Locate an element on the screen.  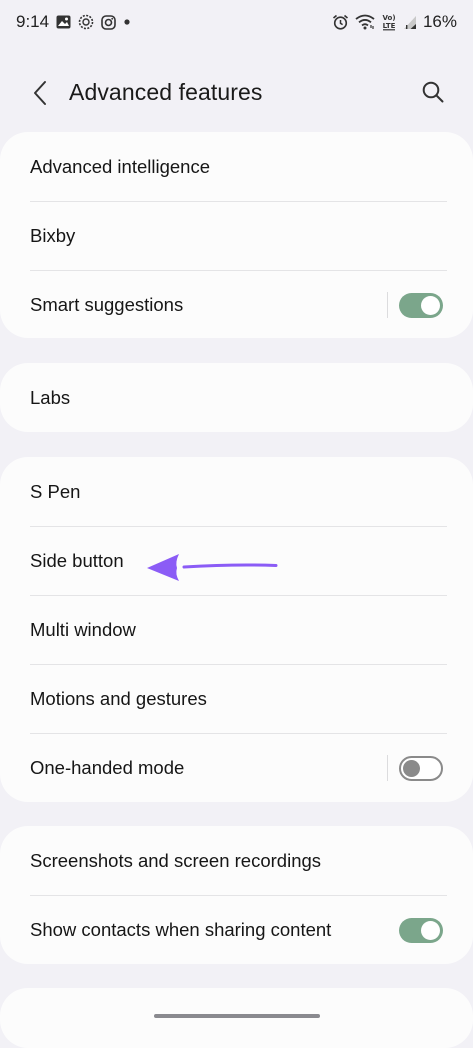
sync-icon is located at coordinates (86, 22).